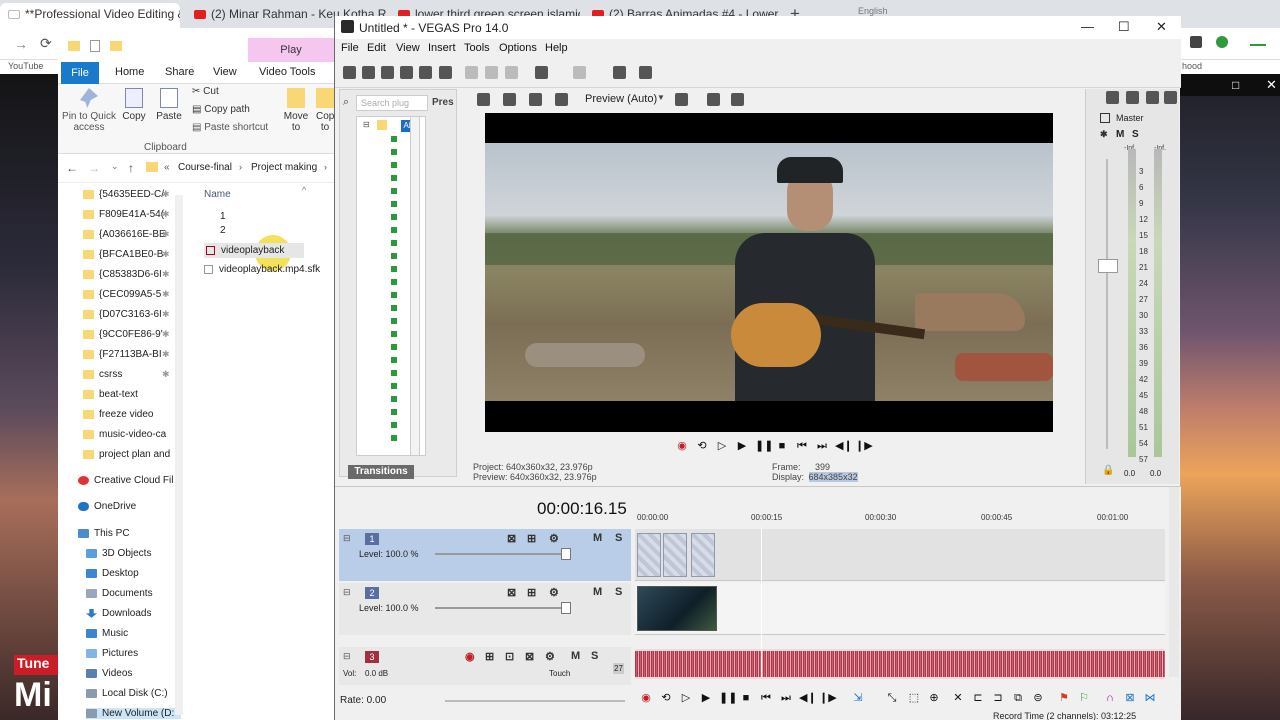 This screenshot has height=720, width=1280. I want to click on lock-icon: ⊜, so click(1038, 698).